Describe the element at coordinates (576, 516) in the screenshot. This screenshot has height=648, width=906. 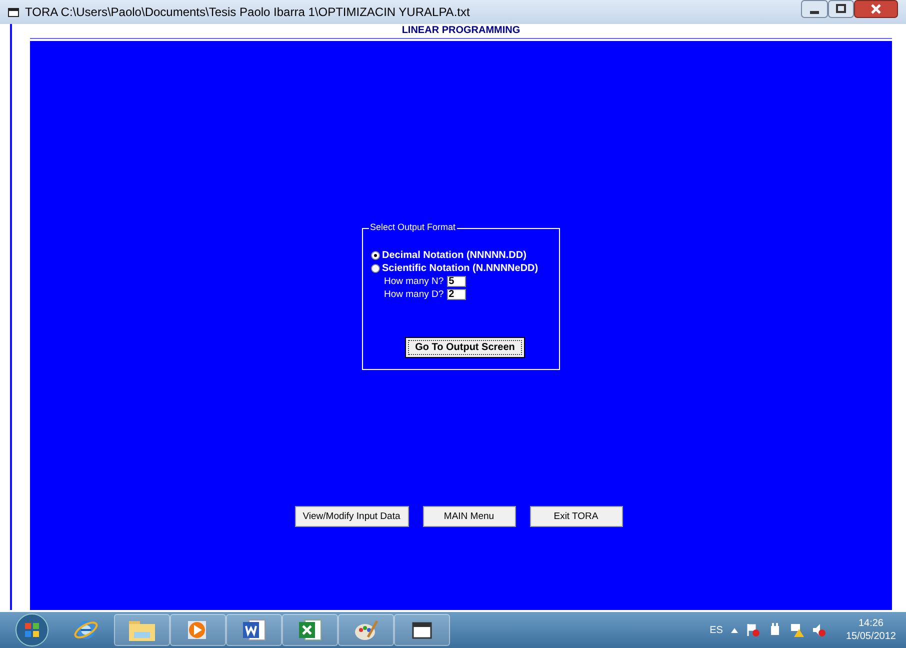
I see `nav-button: Exit TORA` at that location.